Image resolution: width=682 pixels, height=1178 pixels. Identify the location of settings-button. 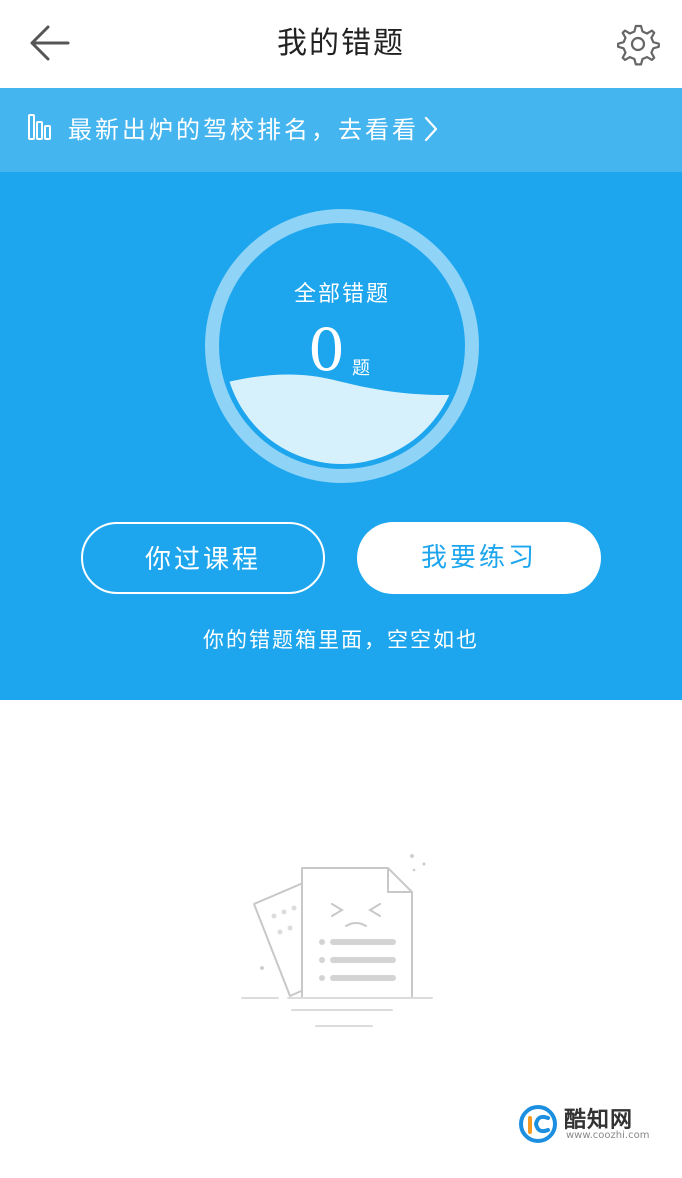
(638, 44).